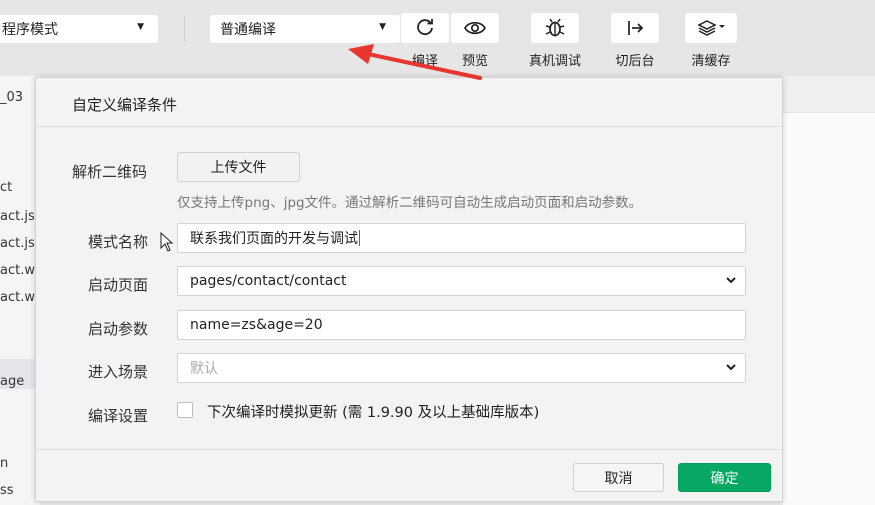  Describe the element at coordinates (409, 126) in the screenshot. I see `dialog-divider` at that location.